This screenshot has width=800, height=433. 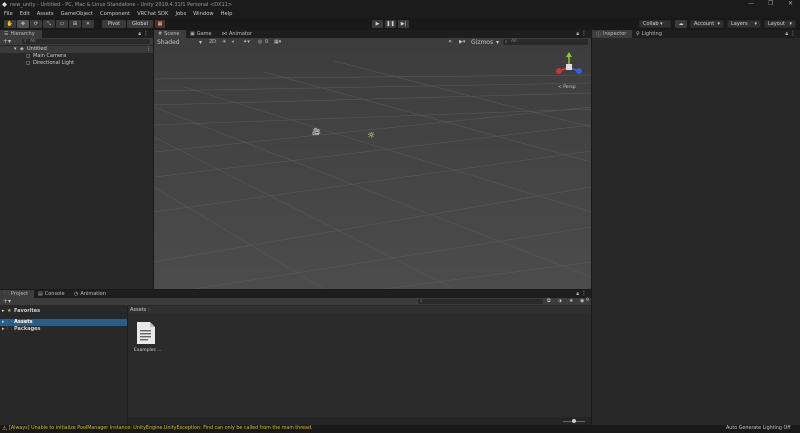 I want to click on cloud-icon: ☁, so click(x=681, y=24).